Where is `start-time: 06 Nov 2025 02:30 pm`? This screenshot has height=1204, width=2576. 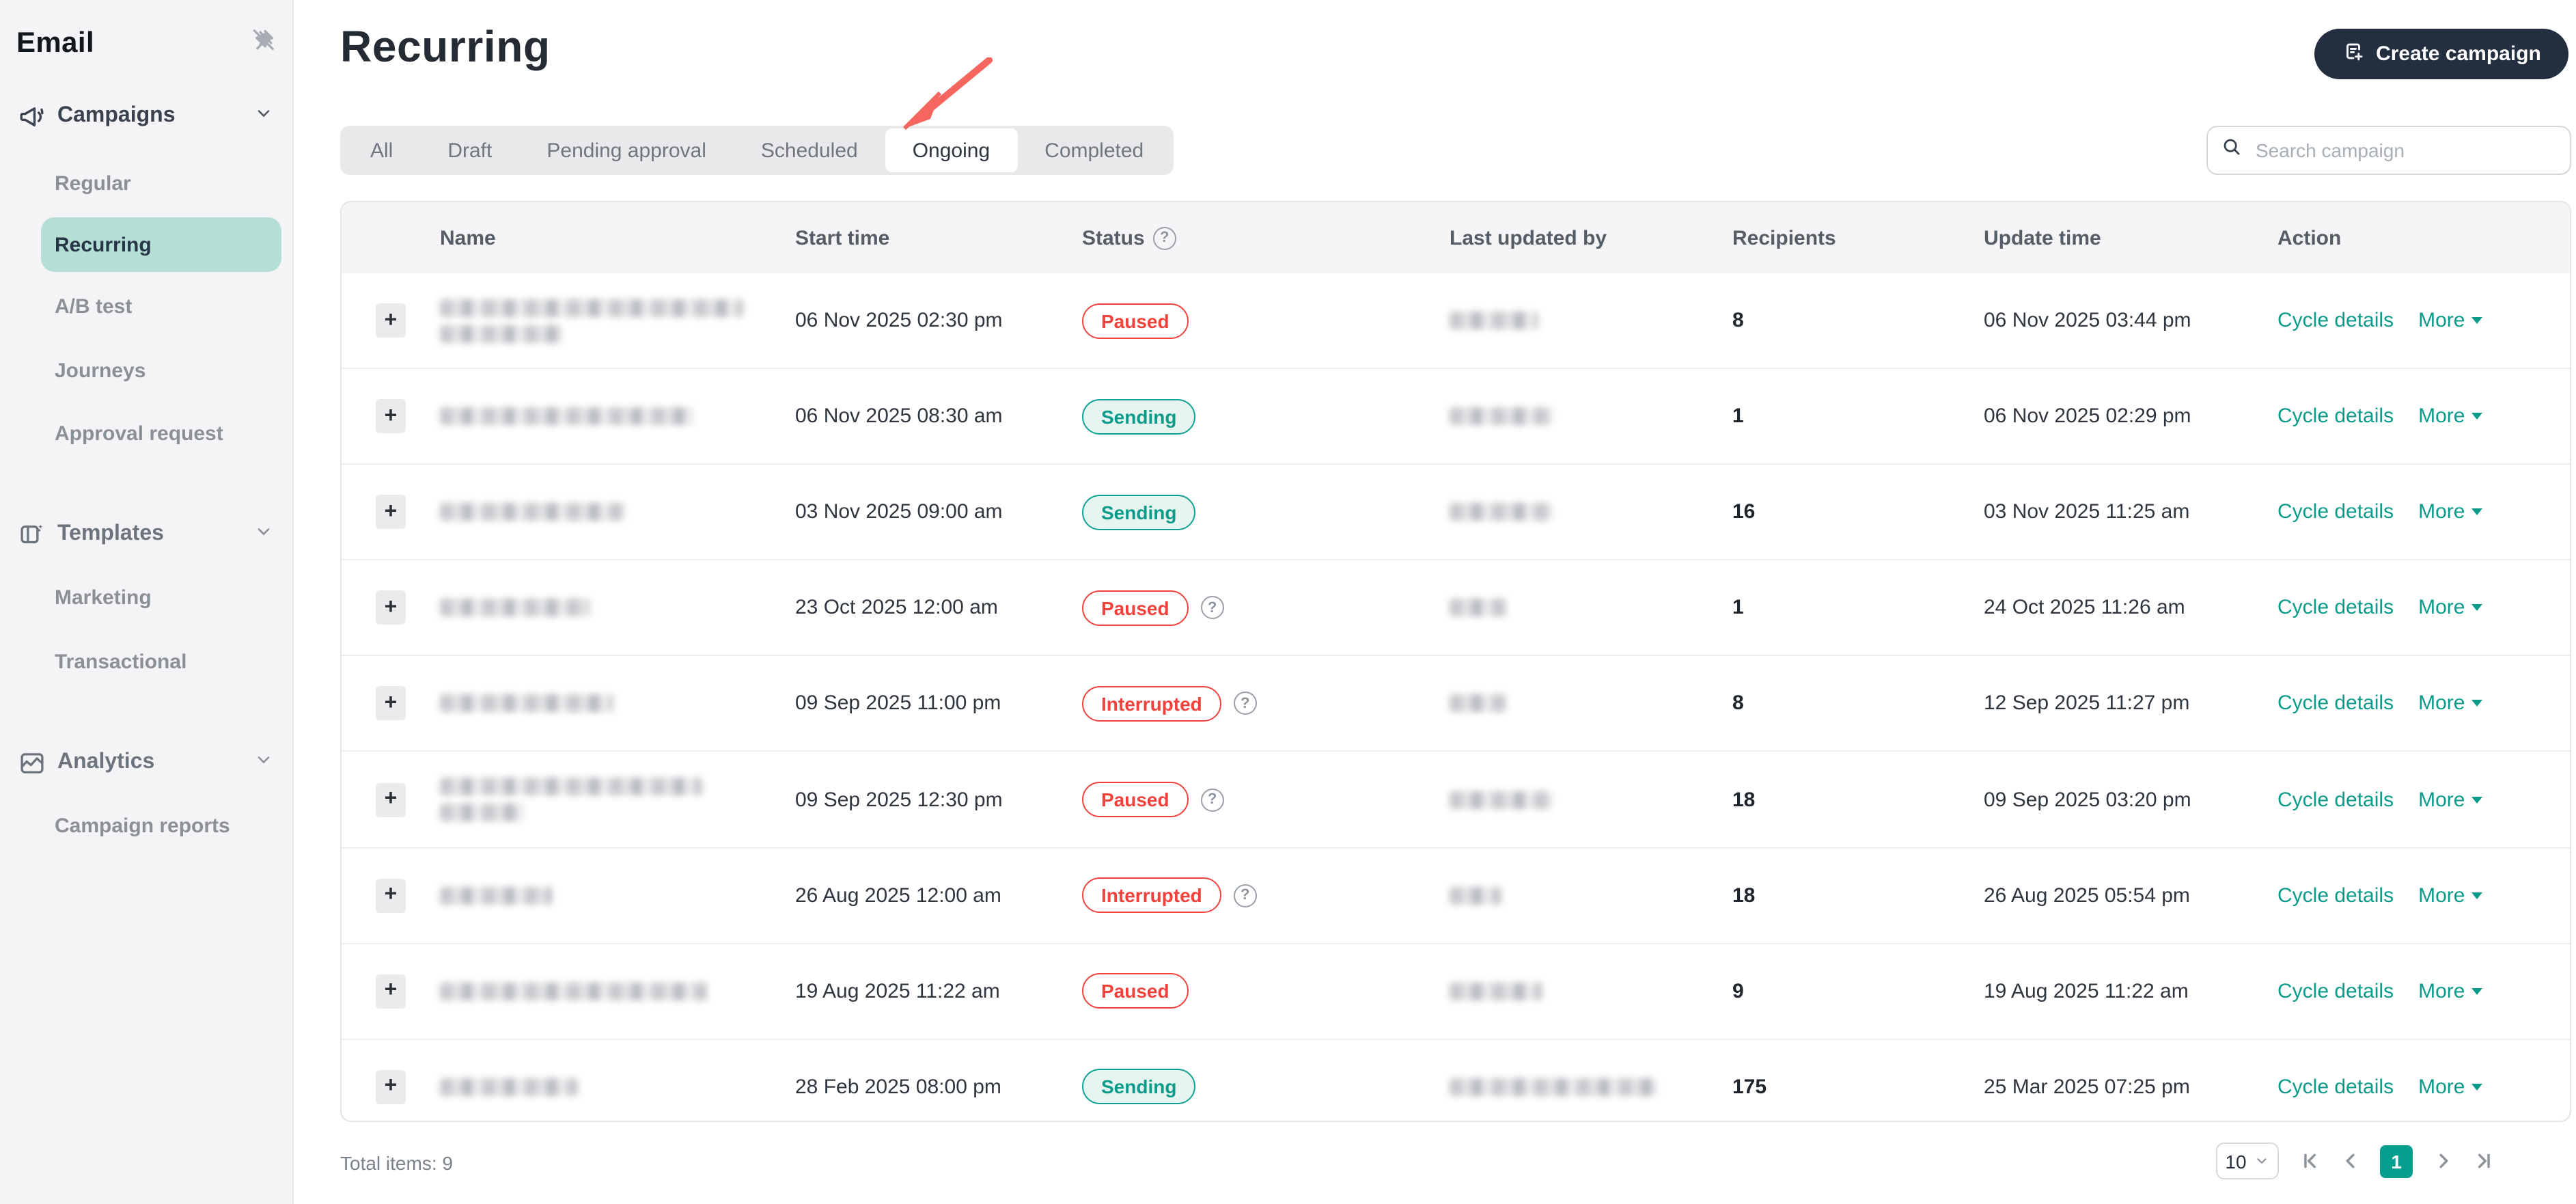 start-time: 06 Nov 2025 02:30 pm is located at coordinates (899, 321).